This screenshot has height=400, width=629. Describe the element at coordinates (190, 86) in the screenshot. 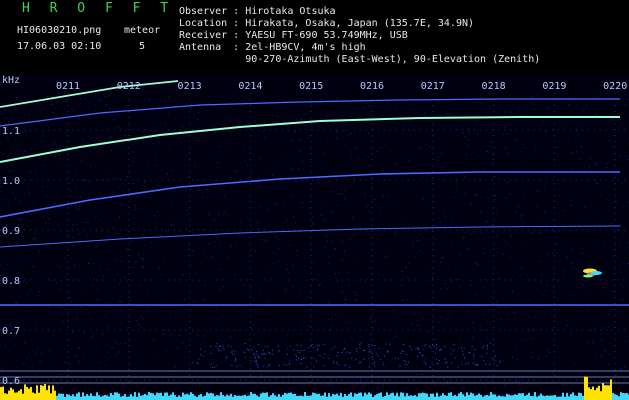

I see `x-tick-label: 0213` at that location.